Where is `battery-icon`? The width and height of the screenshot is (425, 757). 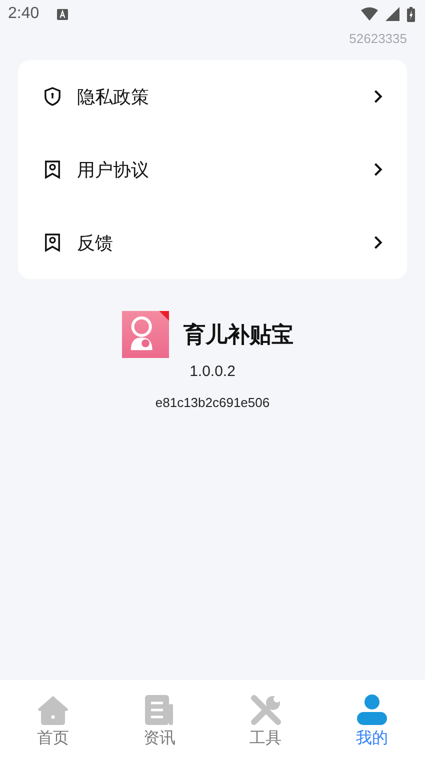
battery-icon is located at coordinates (411, 14).